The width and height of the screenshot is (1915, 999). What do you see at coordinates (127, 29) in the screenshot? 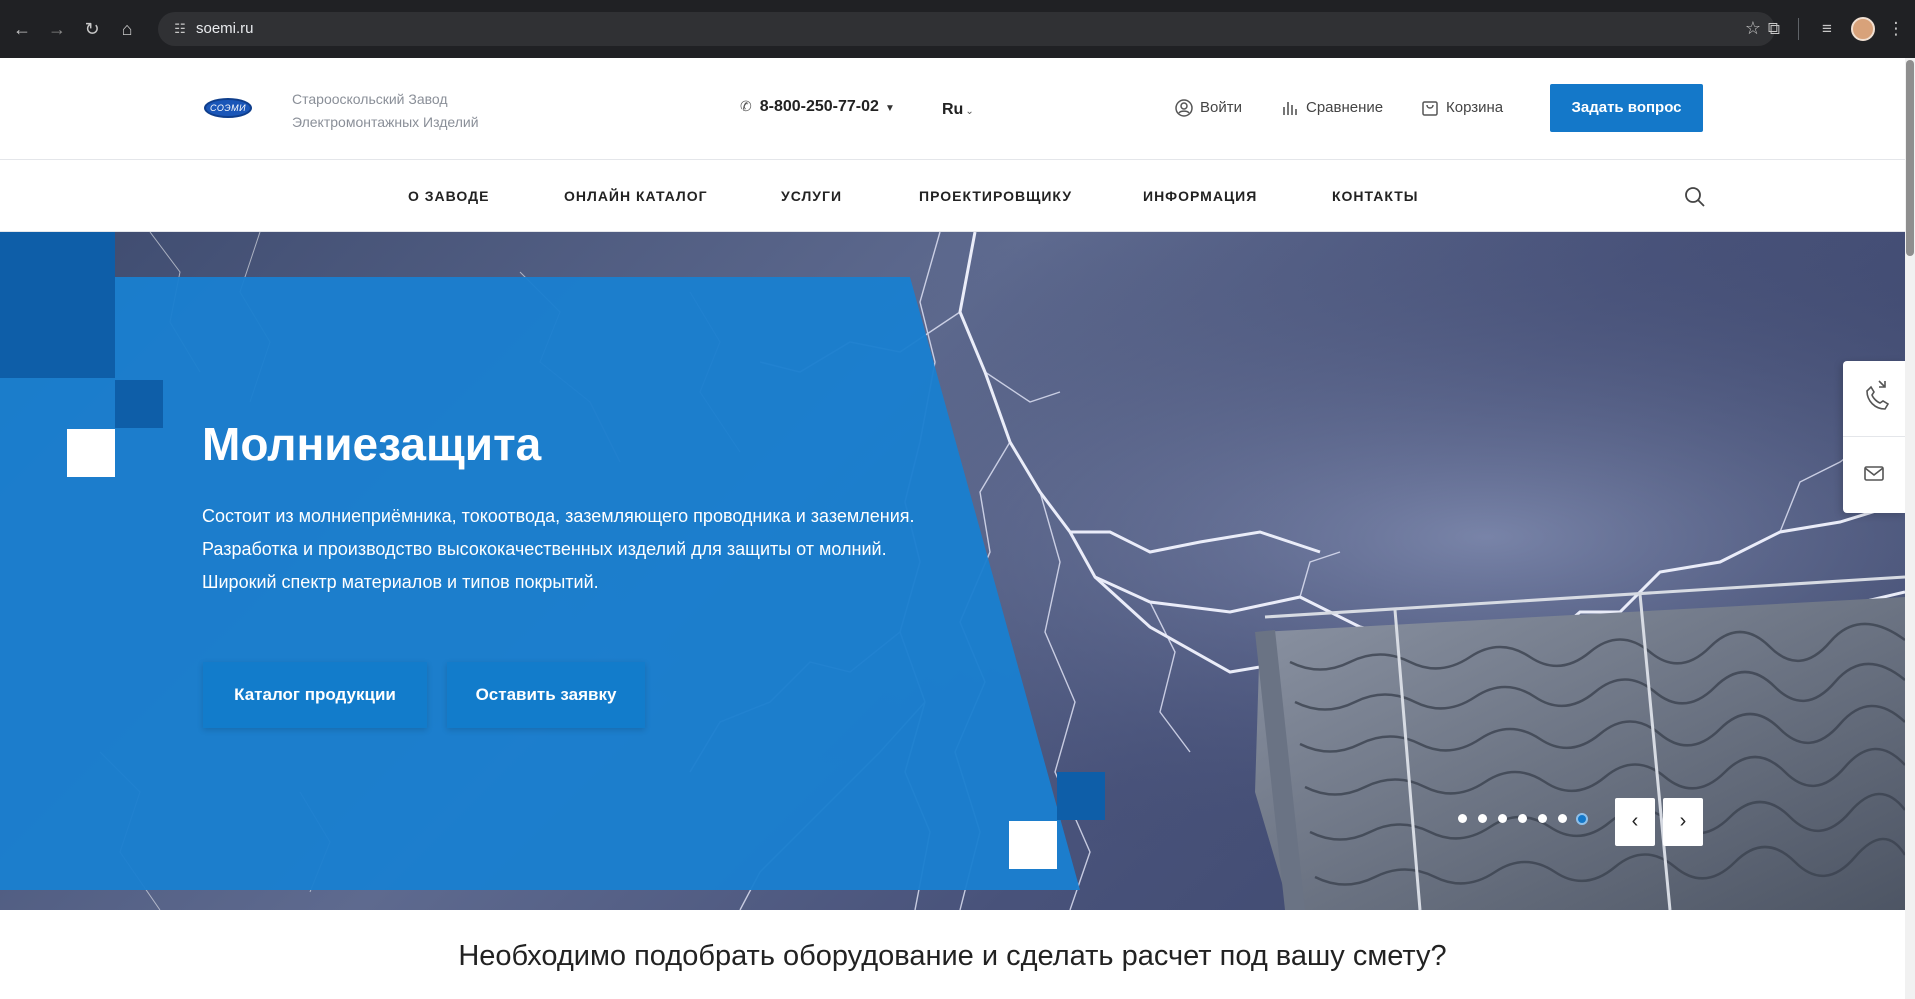
I see `home-icon: ⌂` at bounding box center [127, 29].